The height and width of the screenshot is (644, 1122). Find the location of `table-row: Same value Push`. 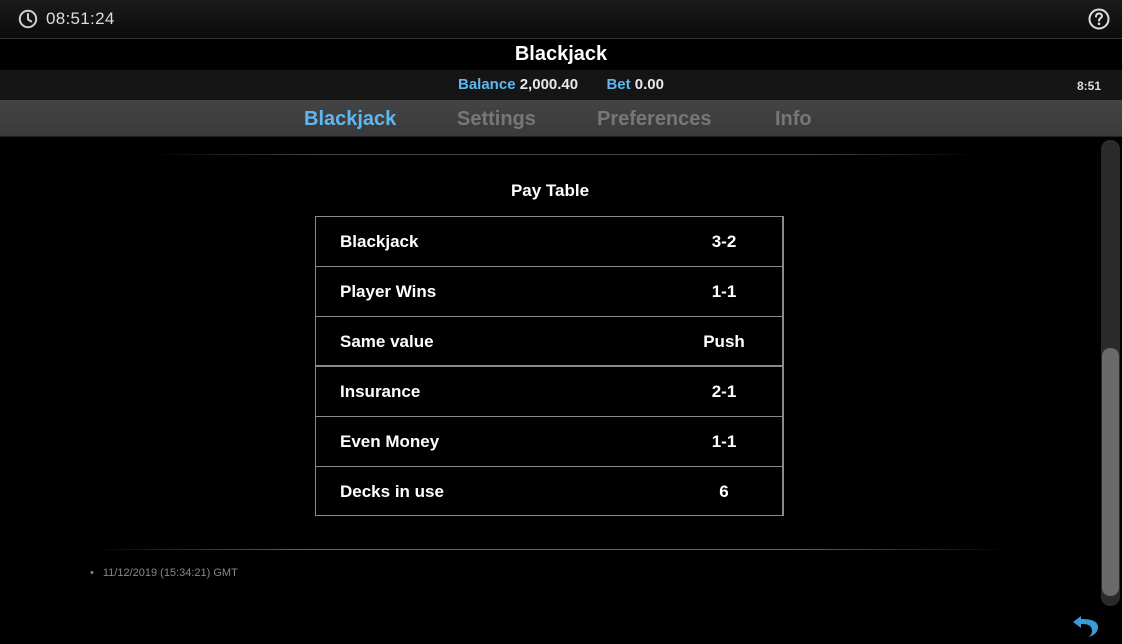

table-row: Same value Push is located at coordinates (549, 342).